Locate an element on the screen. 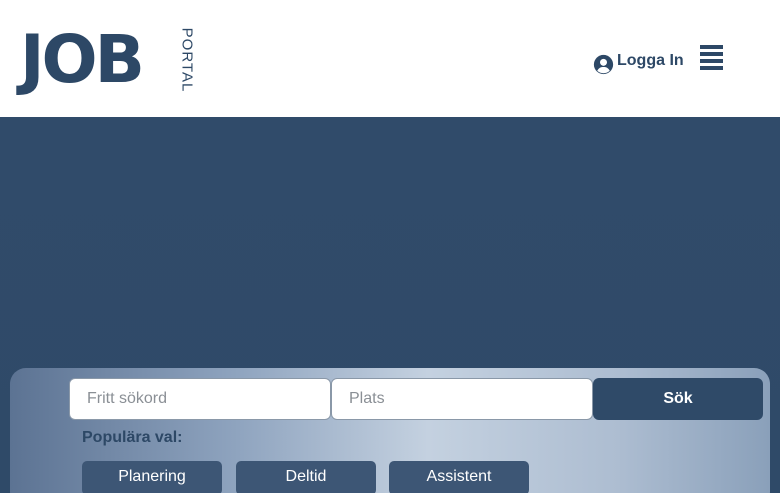 This screenshot has height=493, width=780. popular-choices-label: Populära val: is located at coordinates (132, 437).